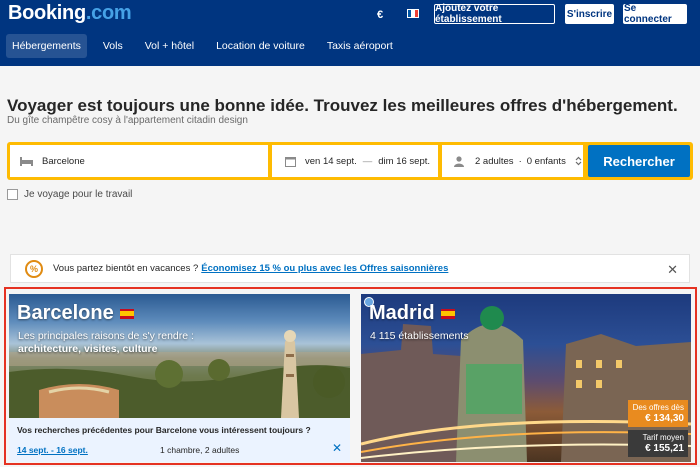 The image size is (700, 467). Describe the element at coordinates (63, 161) in the screenshot. I see `destination-value: Barcelone` at that location.